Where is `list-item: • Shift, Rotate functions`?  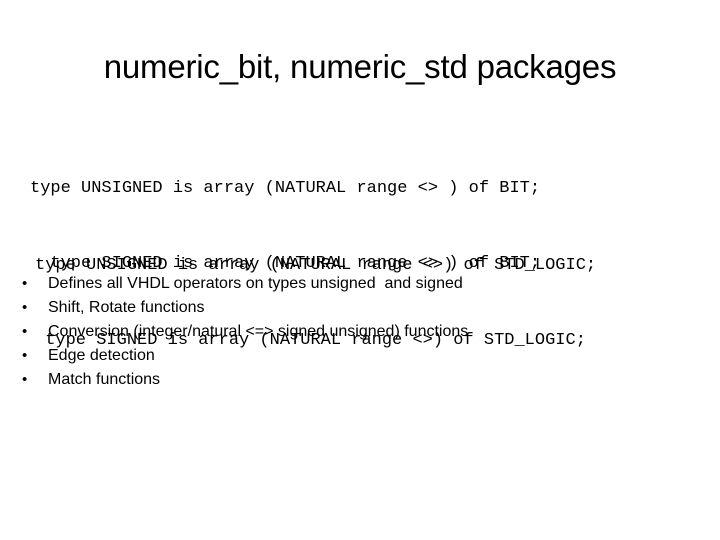 list-item: • Shift, Rotate functions is located at coordinates (243, 308).